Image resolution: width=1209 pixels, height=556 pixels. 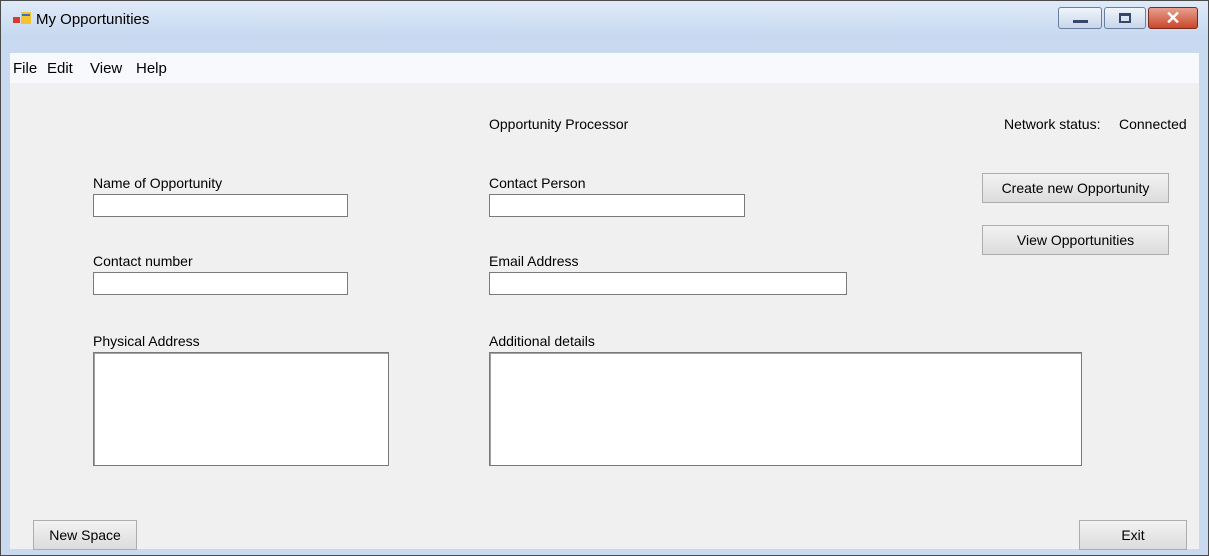 What do you see at coordinates (542, 341) in the screenshot?
I see `details-label: Additional details` at bounding box center [542, 341].